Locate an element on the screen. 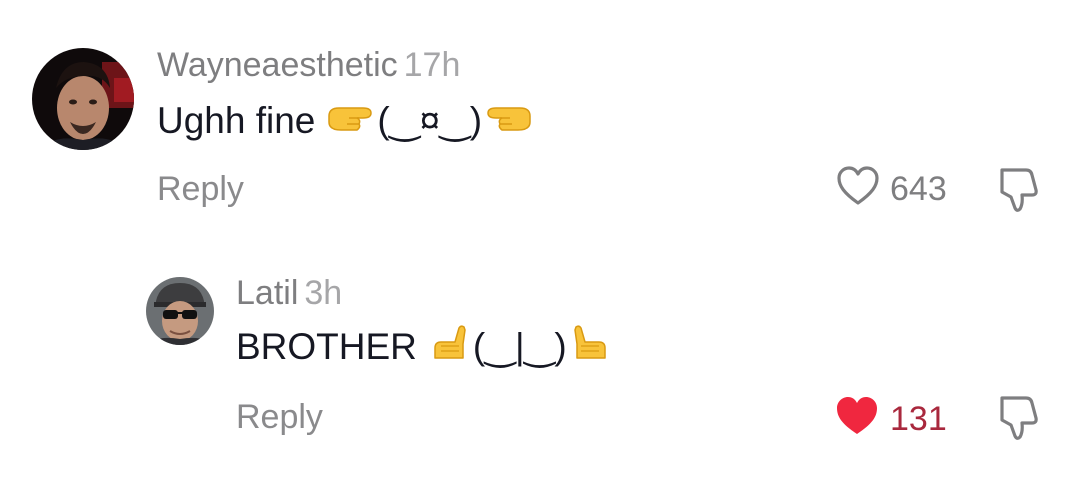 The height and width of the screenshot is (478, 1080). heart-filled-icon is located at coordinates (857, 418).